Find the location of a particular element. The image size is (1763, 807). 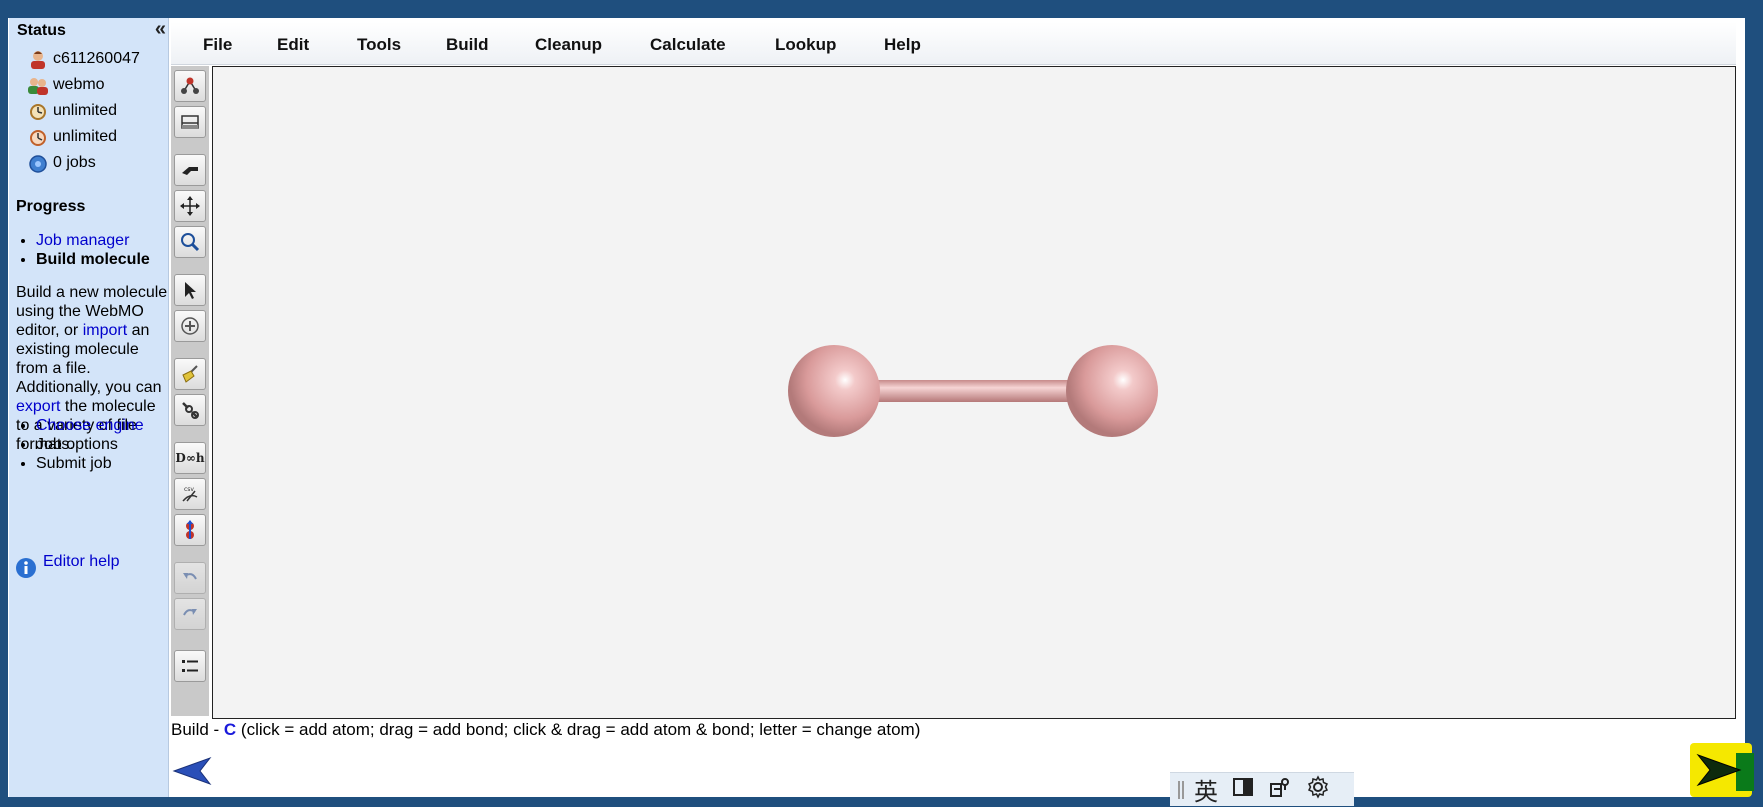

time-limit-icon is located at coordinates (38, 111).